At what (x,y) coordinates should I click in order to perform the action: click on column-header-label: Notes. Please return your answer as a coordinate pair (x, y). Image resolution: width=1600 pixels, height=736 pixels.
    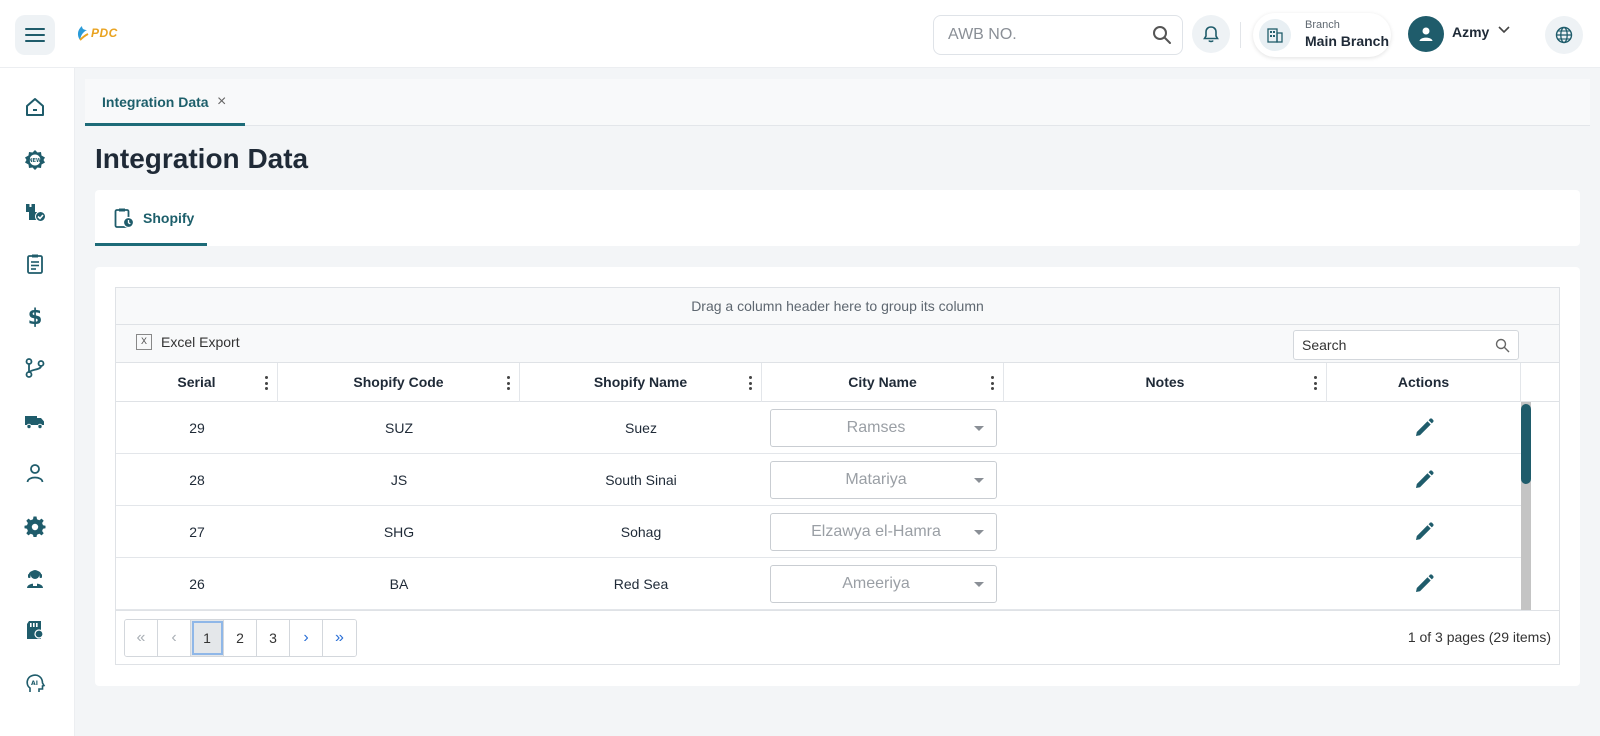
    Looking at the image, I should click on (1165, 382).